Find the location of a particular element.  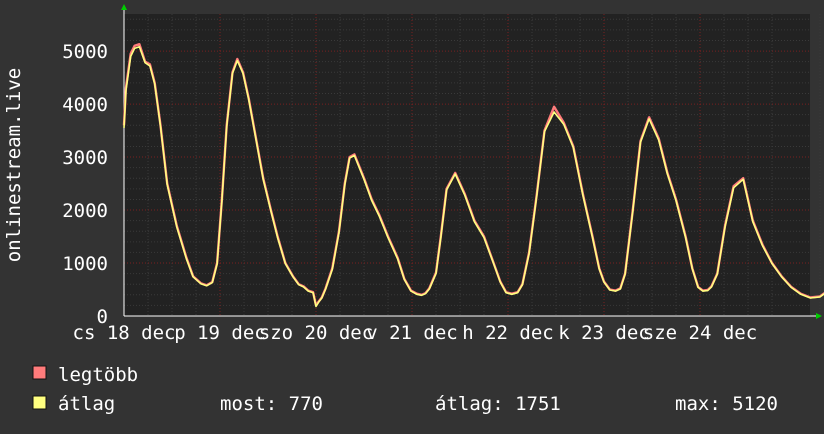

y-tick-label: 1000 is located at coordinates (85, 264).